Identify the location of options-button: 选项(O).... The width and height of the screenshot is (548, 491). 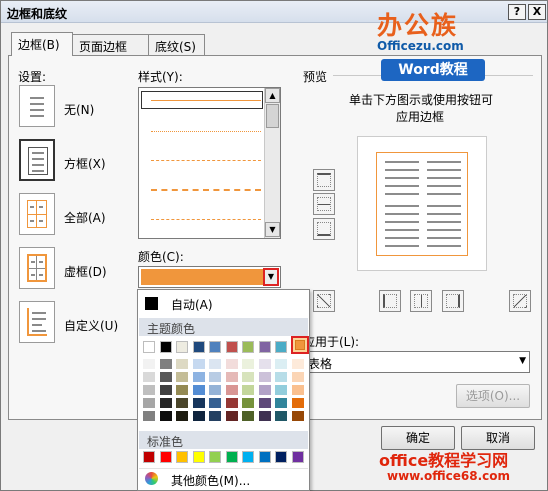
(493, 396).